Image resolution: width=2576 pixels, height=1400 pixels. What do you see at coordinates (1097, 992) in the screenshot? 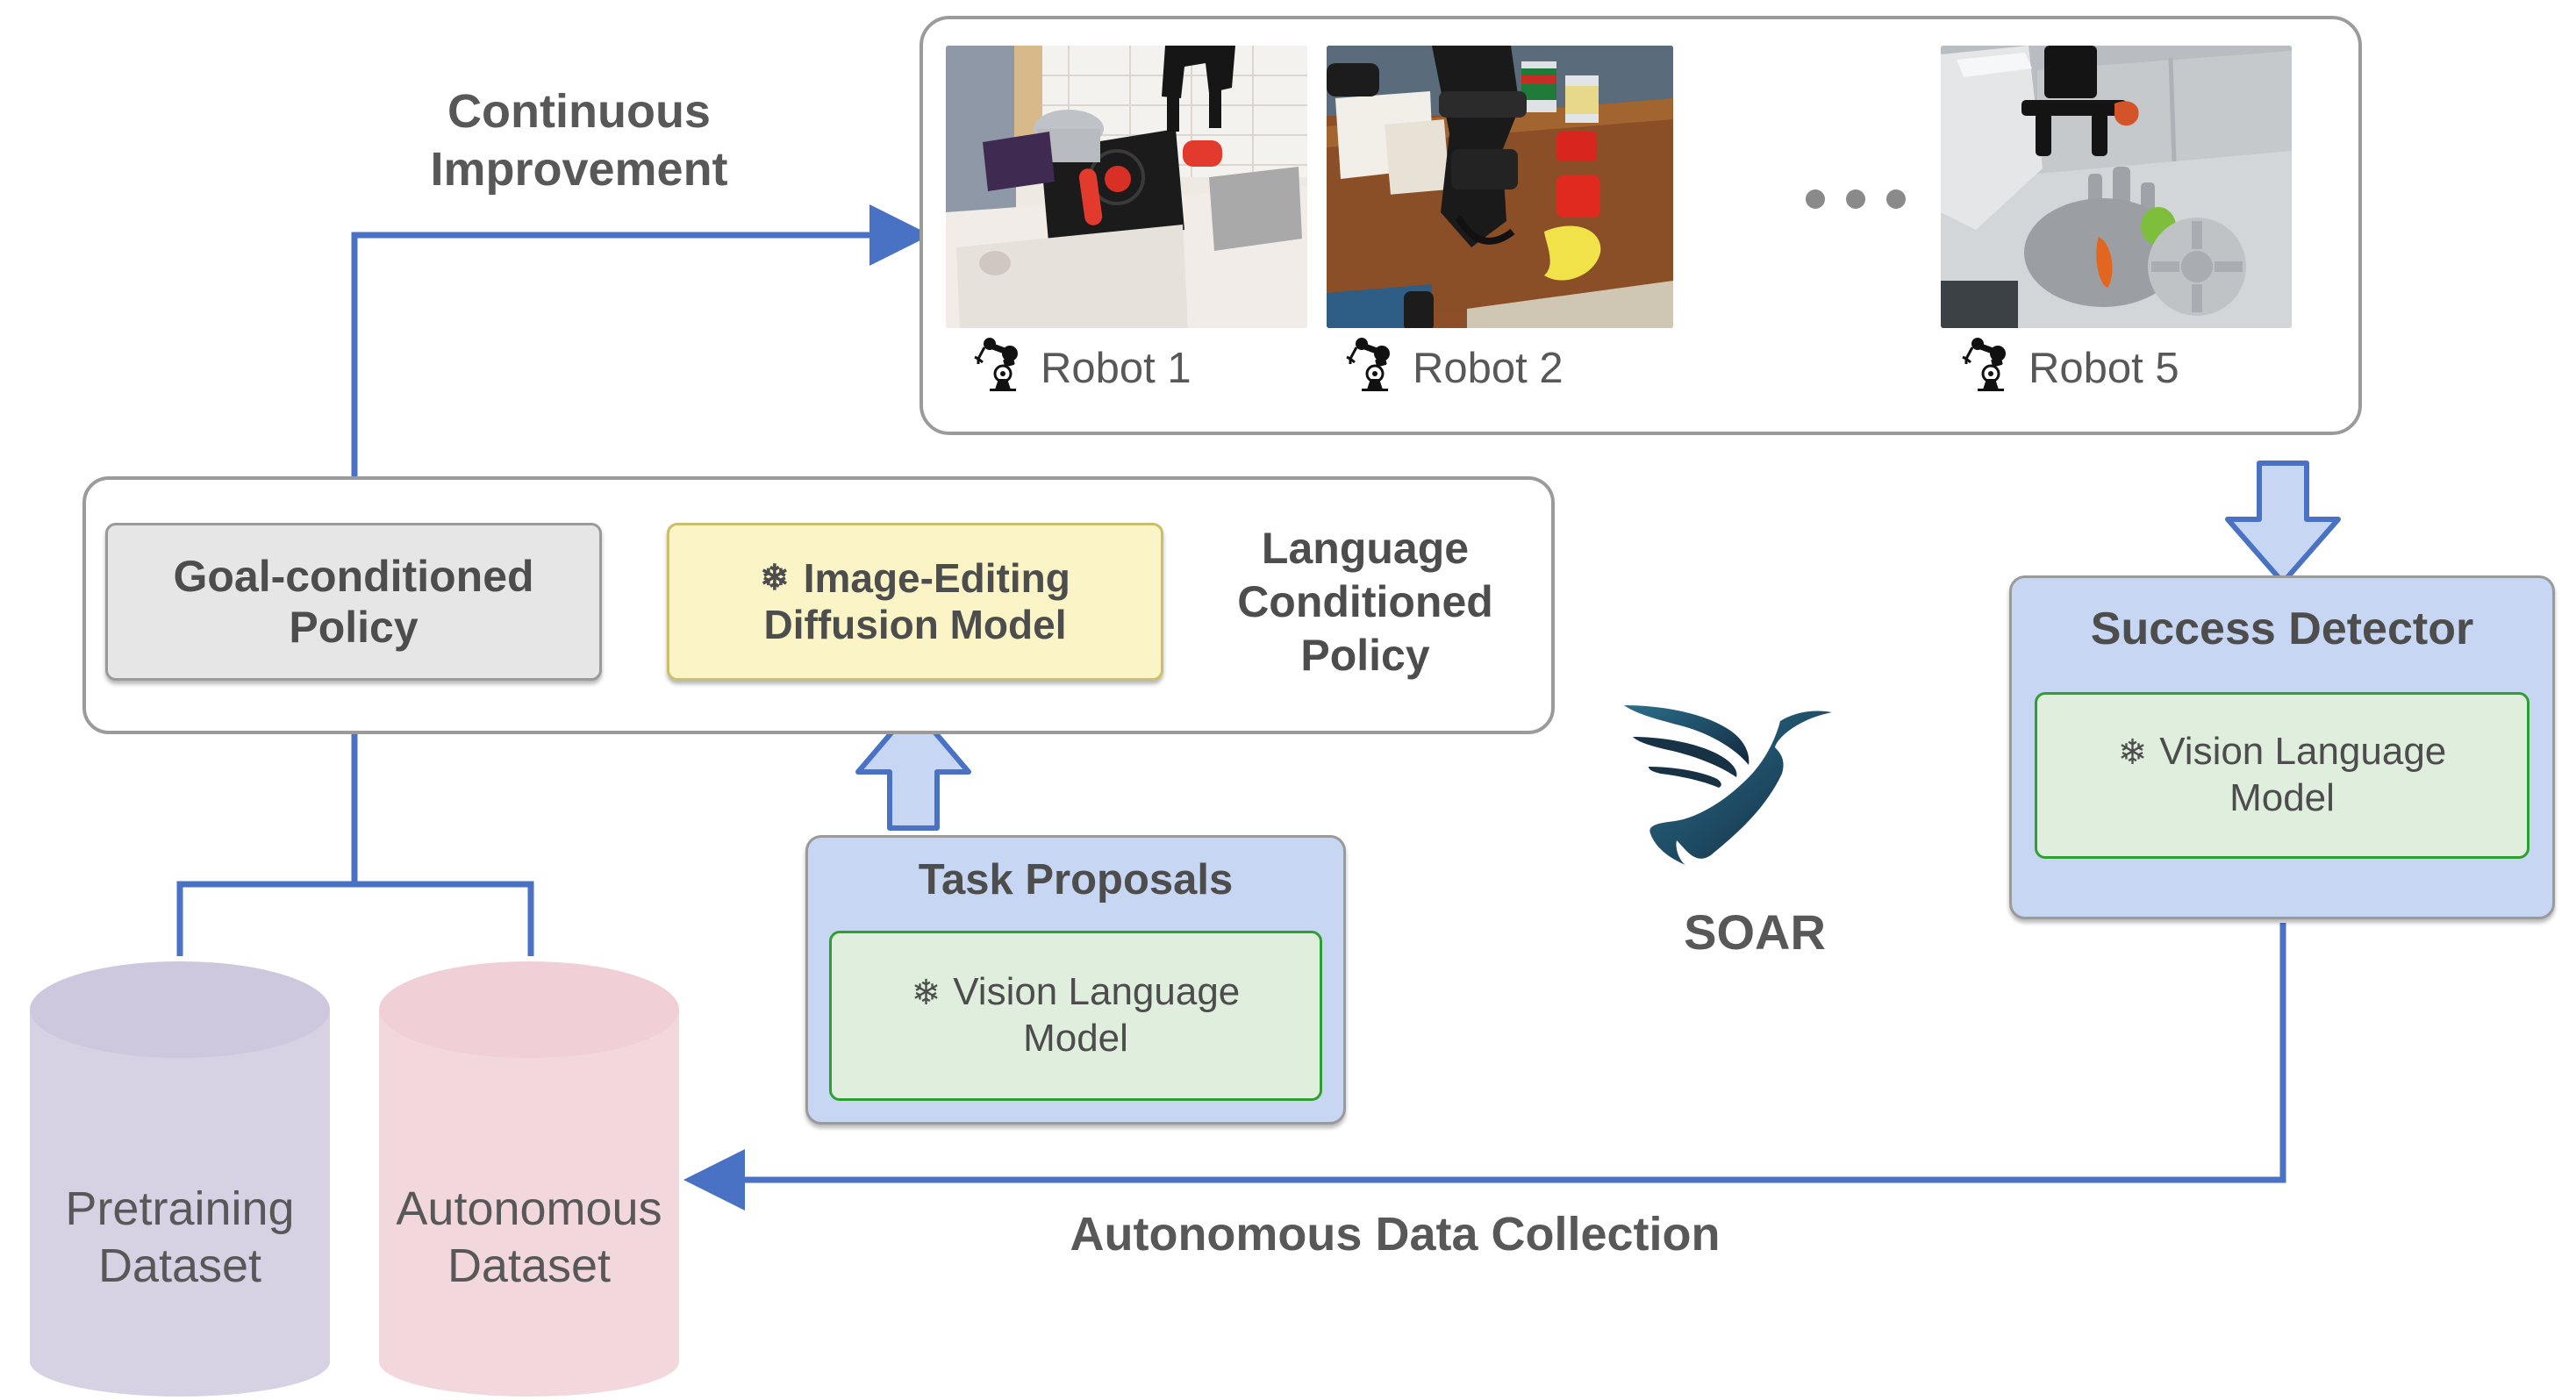
I see `tp-vlm-line-1: Vision Language` at bounding box center [1097, 992].